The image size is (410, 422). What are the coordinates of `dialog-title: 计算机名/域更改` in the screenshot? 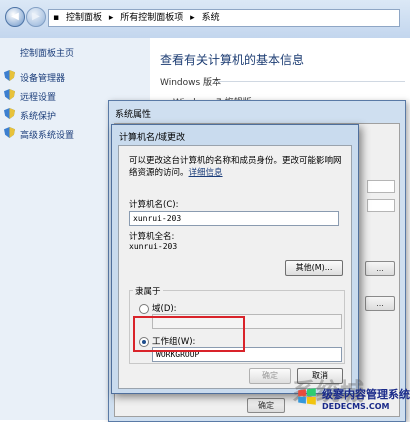 It's located at (152, 138).